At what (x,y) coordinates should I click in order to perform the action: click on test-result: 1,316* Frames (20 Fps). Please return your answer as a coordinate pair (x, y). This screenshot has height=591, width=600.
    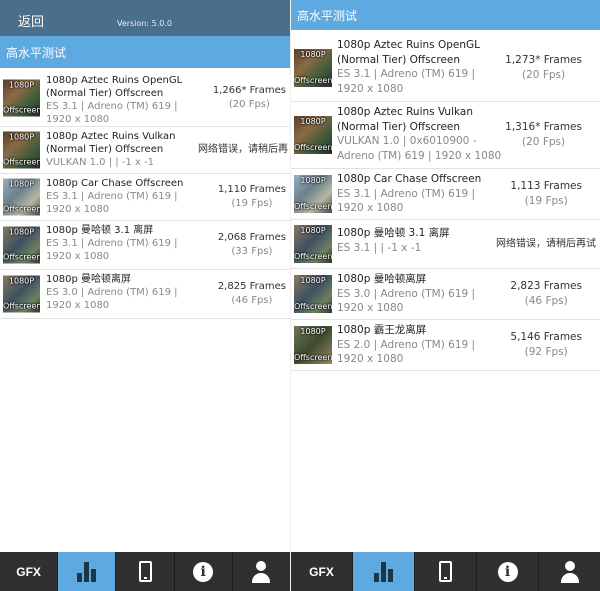
    Looking at the image, I should click on (543, 135).